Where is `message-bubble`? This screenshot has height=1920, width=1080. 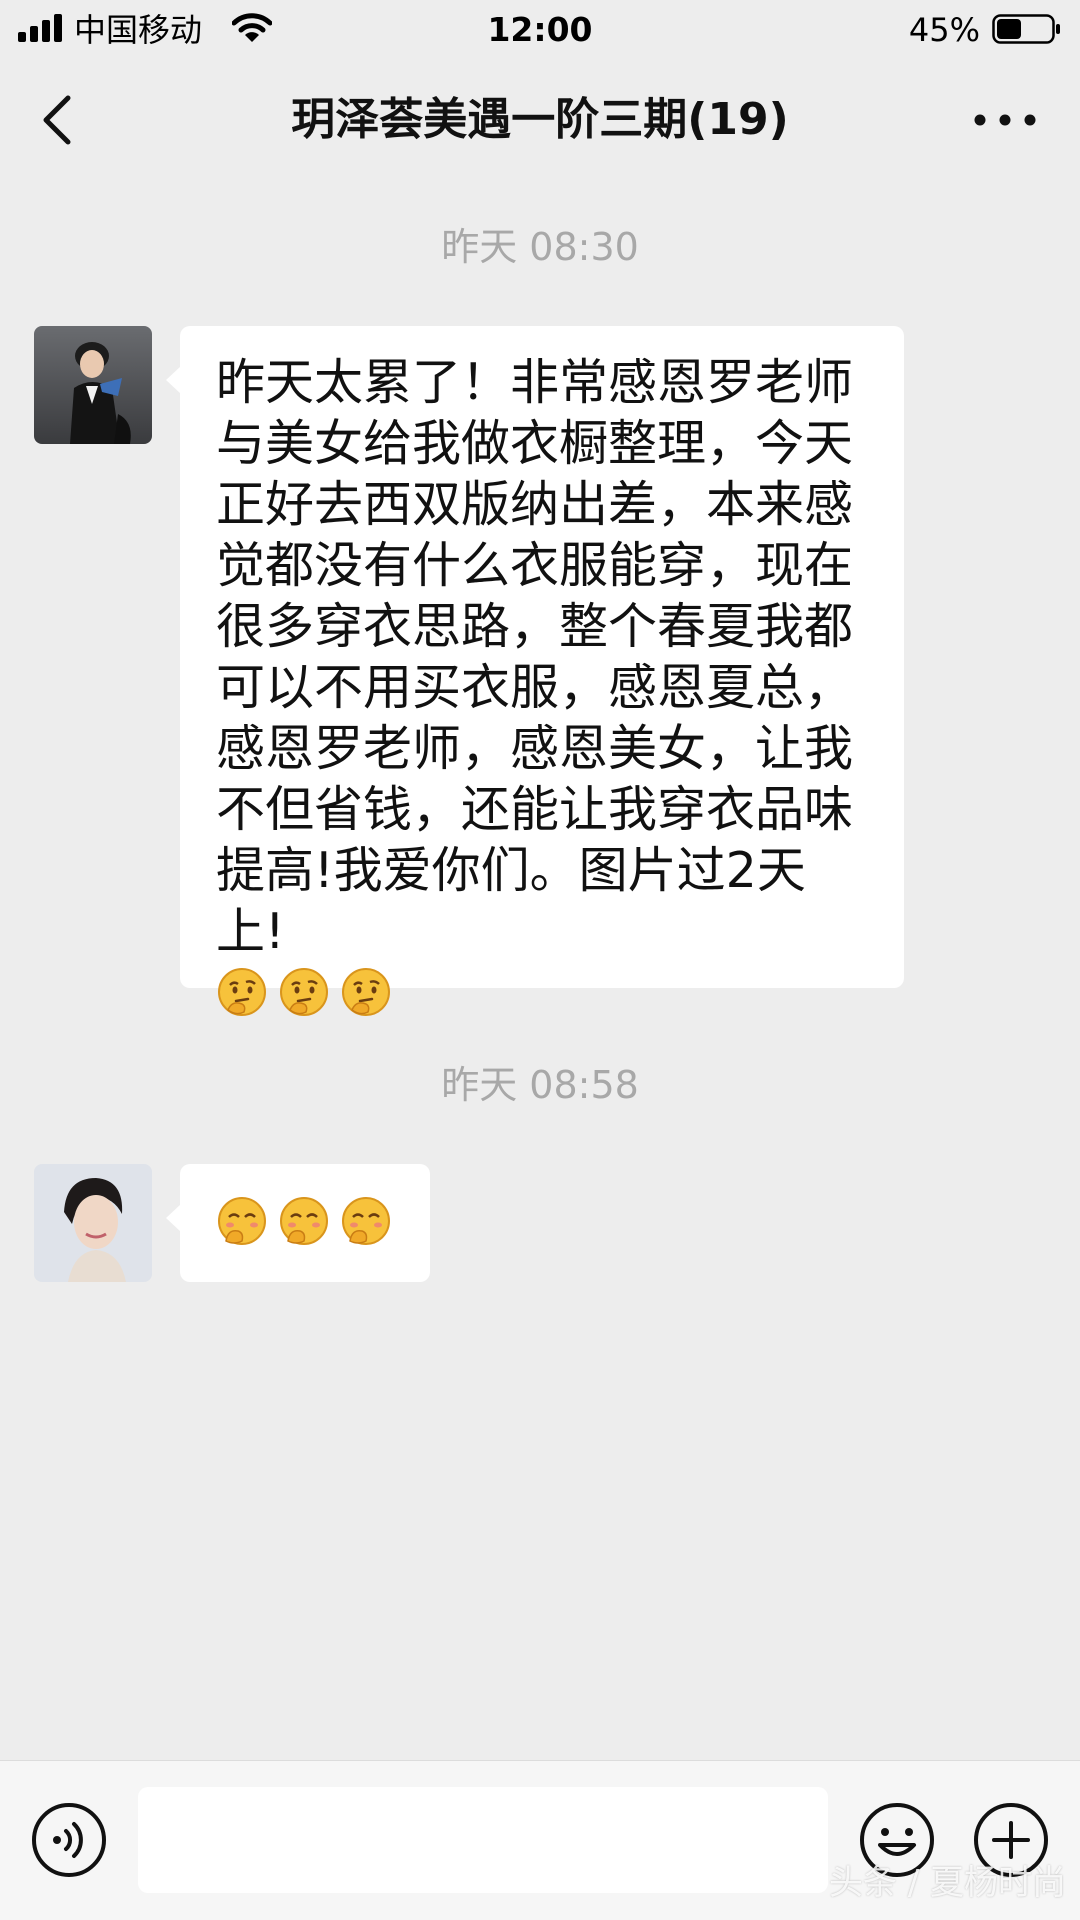 message-bubble is located at coordinates (298, 1223).